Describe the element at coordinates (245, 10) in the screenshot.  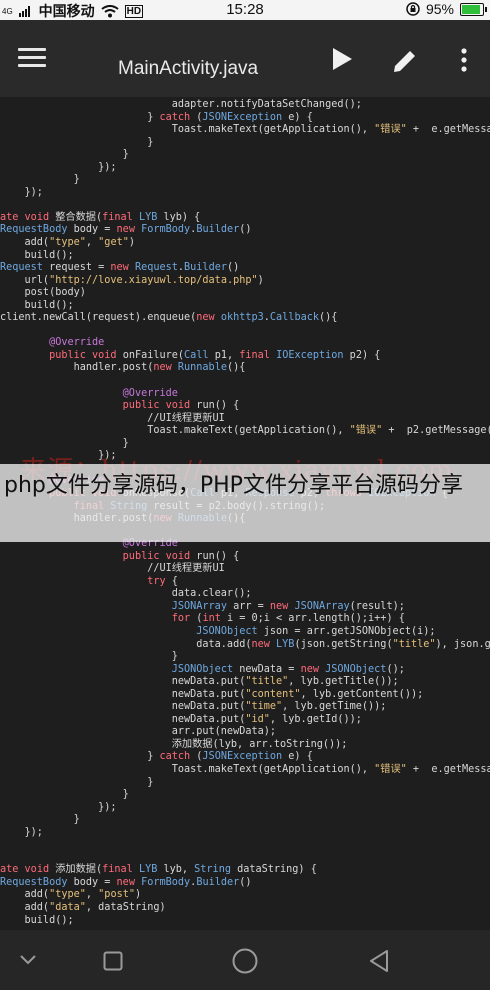
I see `status-bar: 4G 中国移动 HD 15:28 95%` at that location.